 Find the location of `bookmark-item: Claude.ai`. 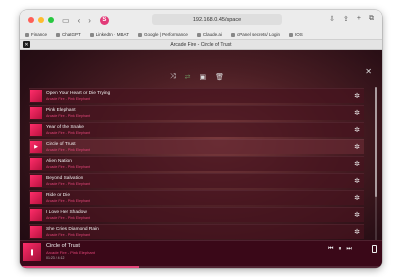

bookmark-item: Claude.ai is located at coordinates (209, 34).